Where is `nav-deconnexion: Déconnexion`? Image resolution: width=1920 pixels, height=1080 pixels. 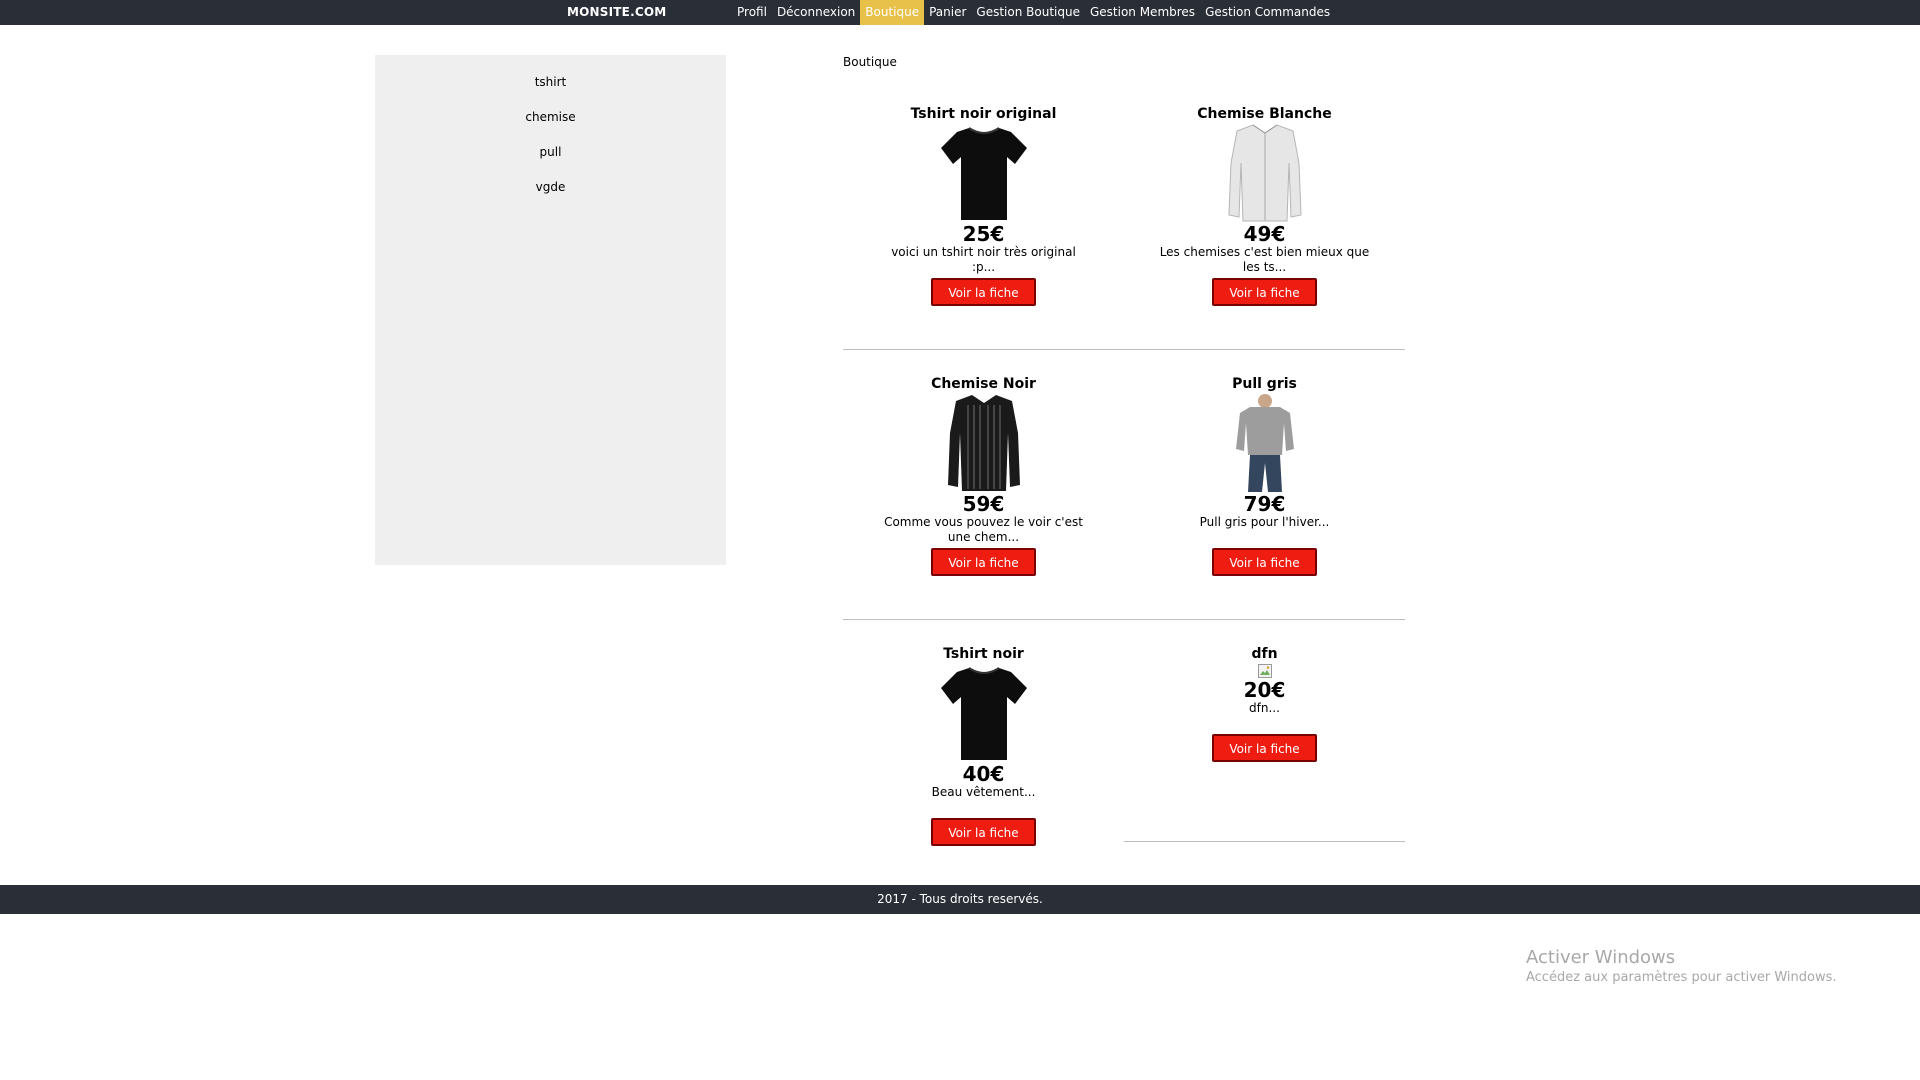
nav-deconnexion: Déconnexion is located at coordinates (816, 12).